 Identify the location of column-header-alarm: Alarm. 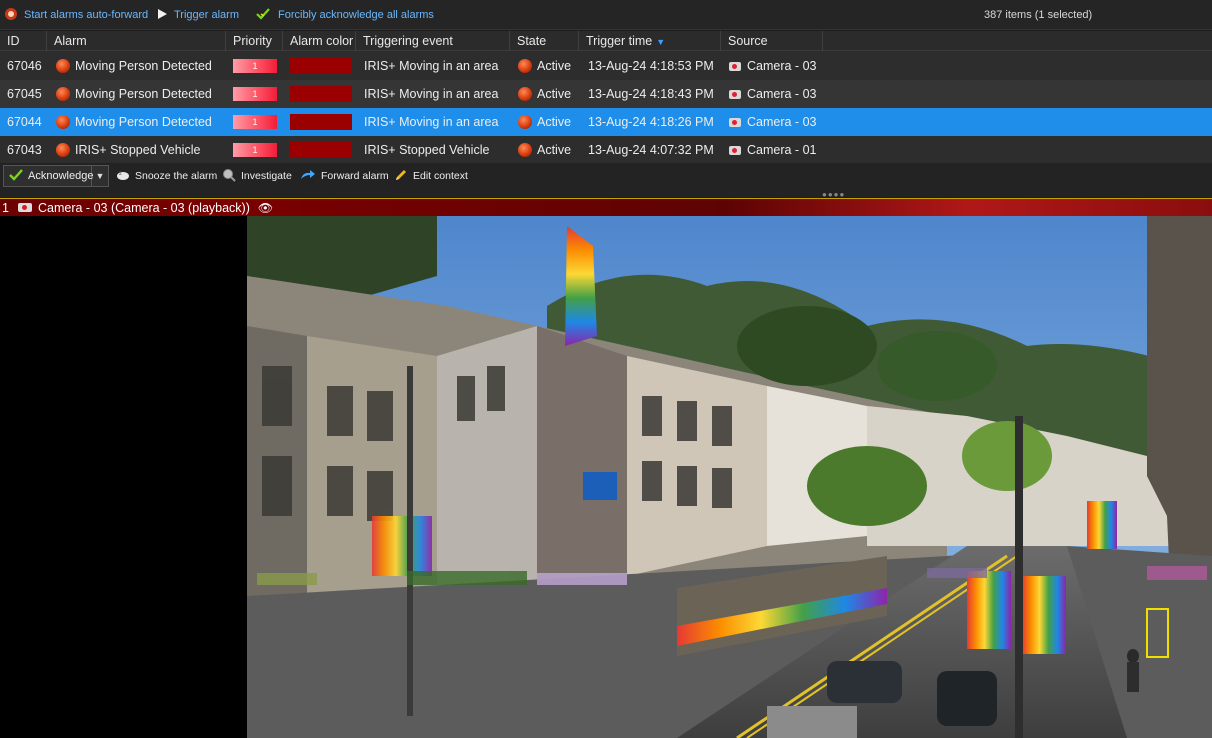
(136, 41).